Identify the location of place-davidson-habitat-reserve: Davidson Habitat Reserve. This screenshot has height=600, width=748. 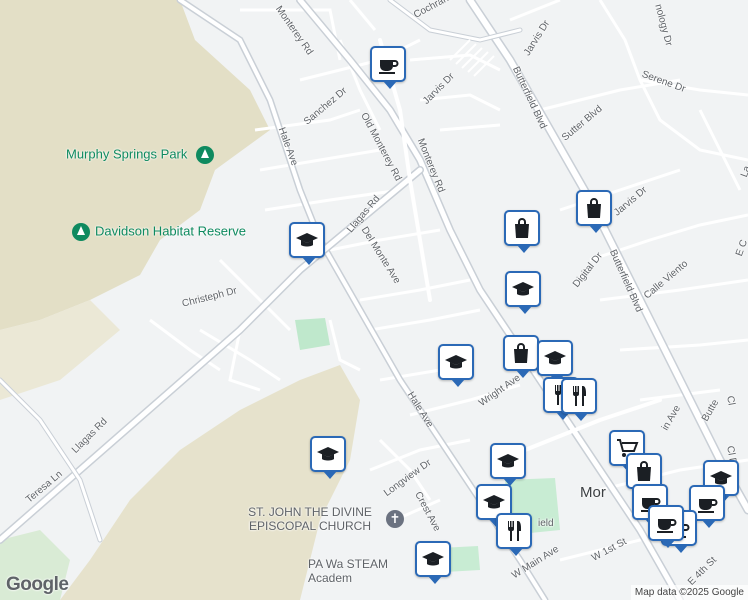
(159, 232).